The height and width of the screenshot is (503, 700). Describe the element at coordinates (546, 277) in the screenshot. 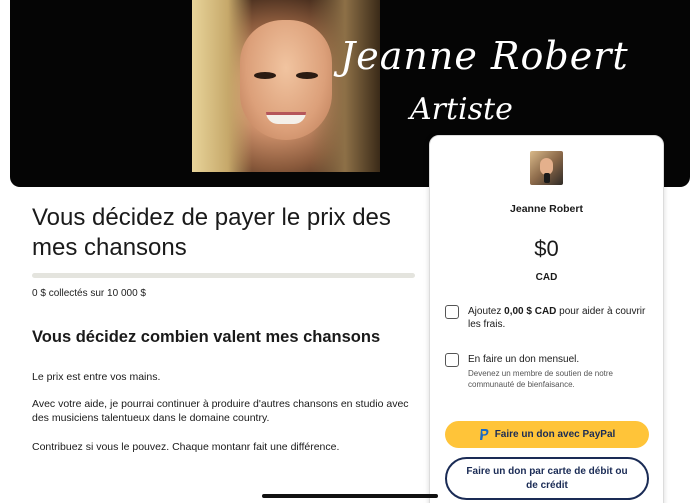

I see `currency-label: CAD` at that location.